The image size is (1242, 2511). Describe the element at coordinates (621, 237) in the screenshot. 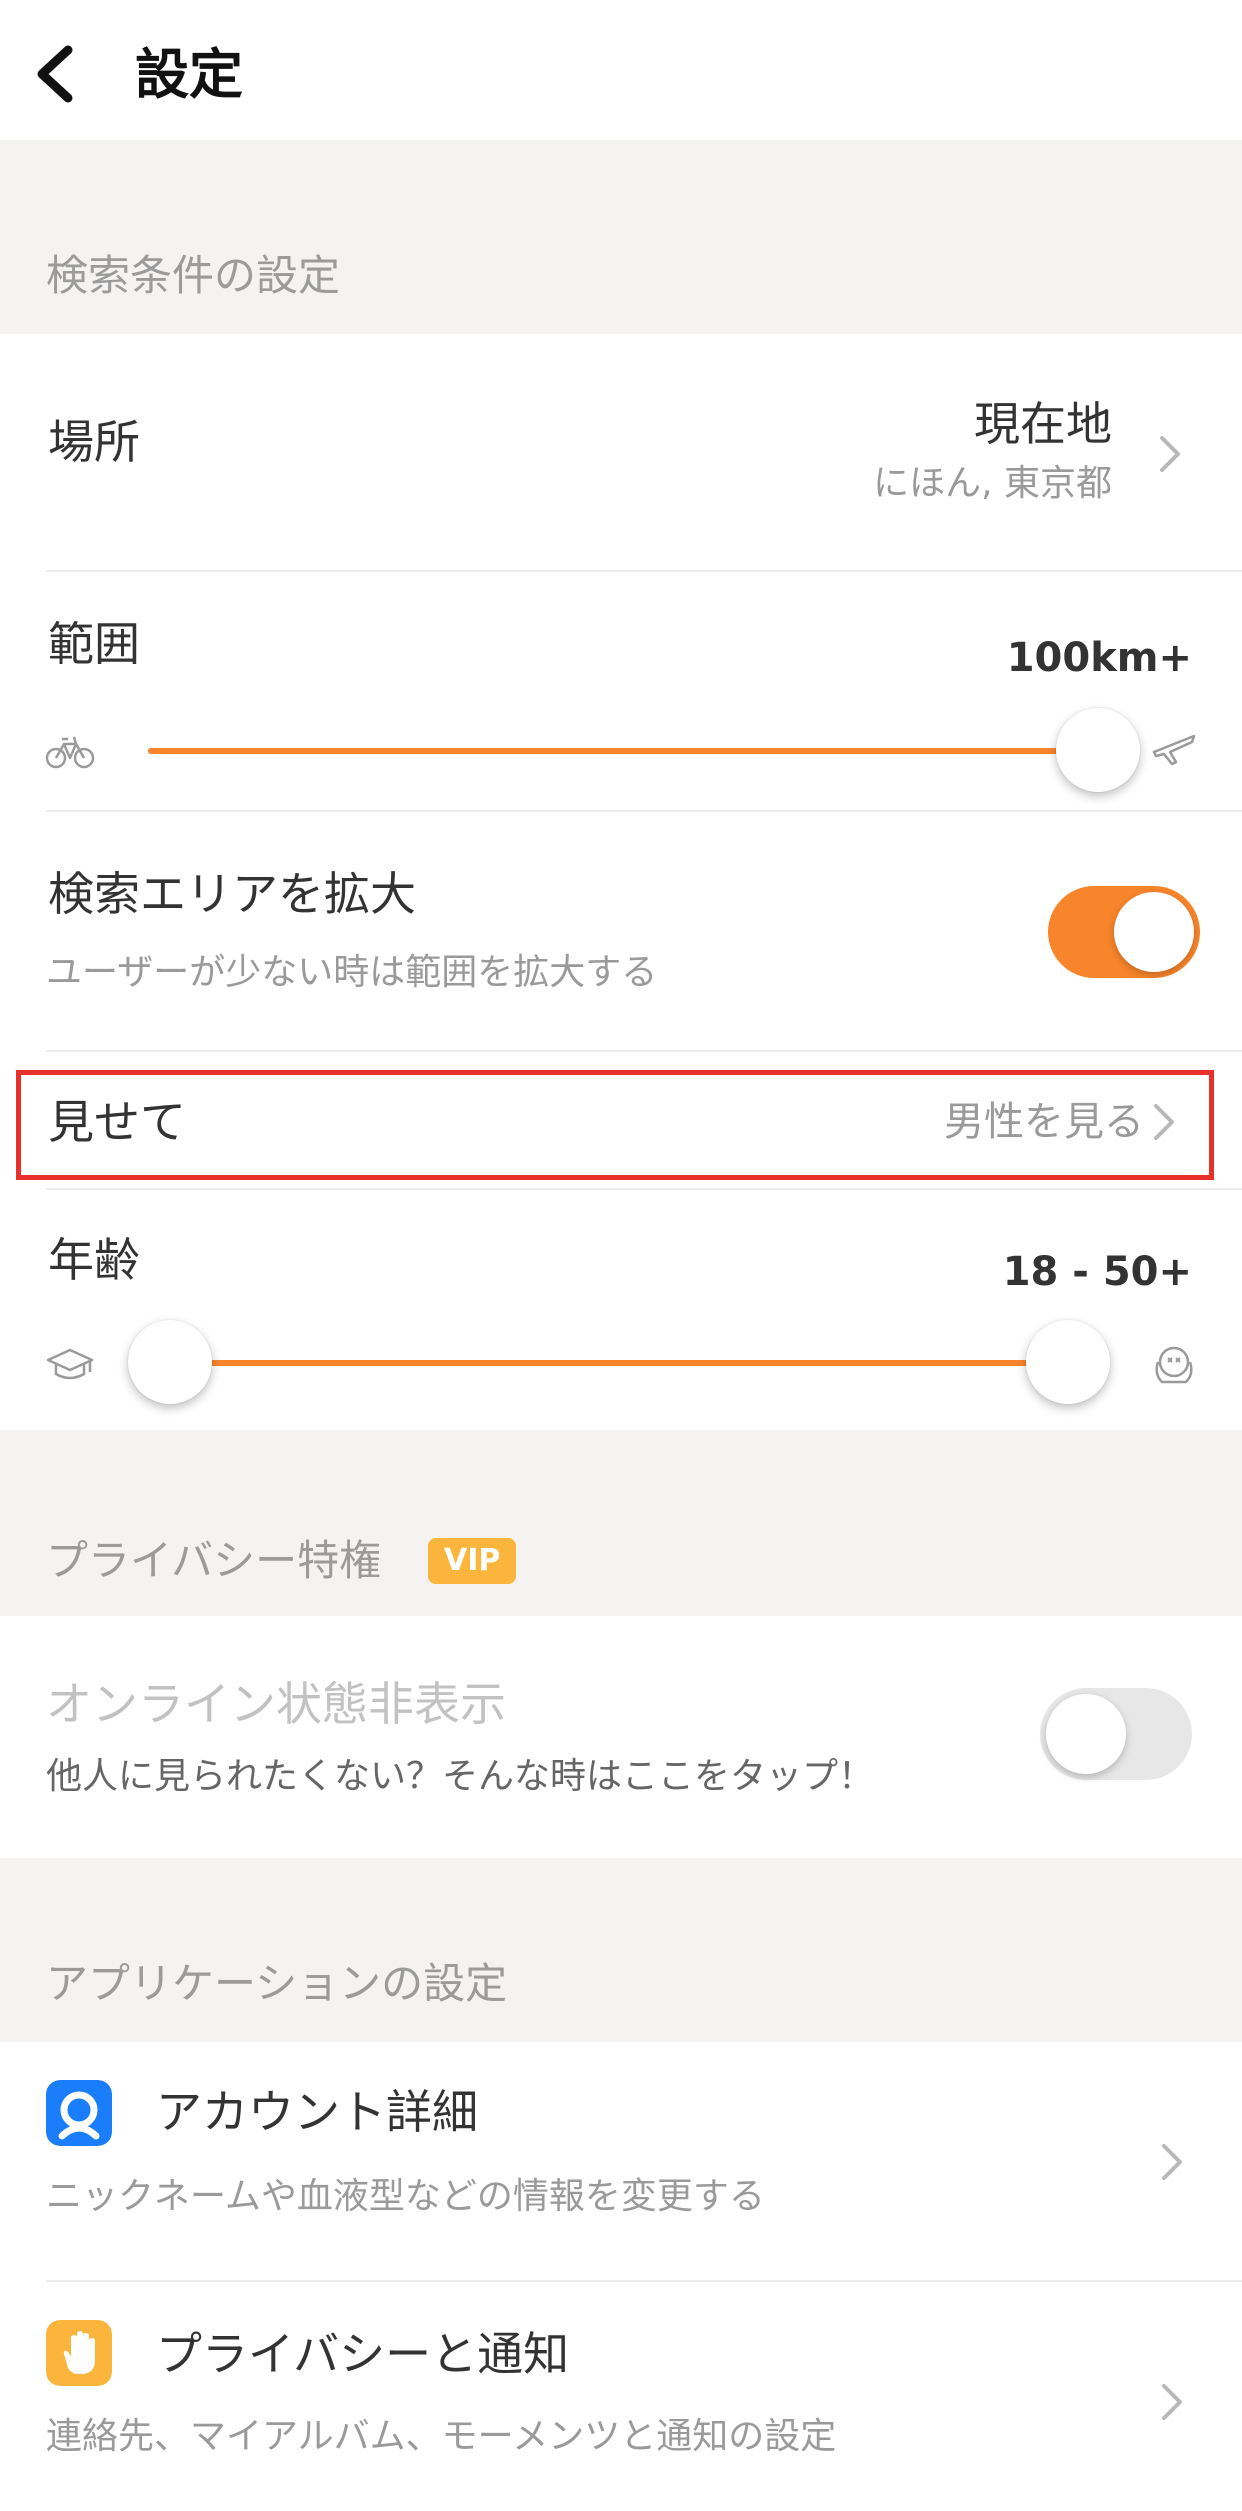

I see `search-section-header: 検索条件の設定` at that location.